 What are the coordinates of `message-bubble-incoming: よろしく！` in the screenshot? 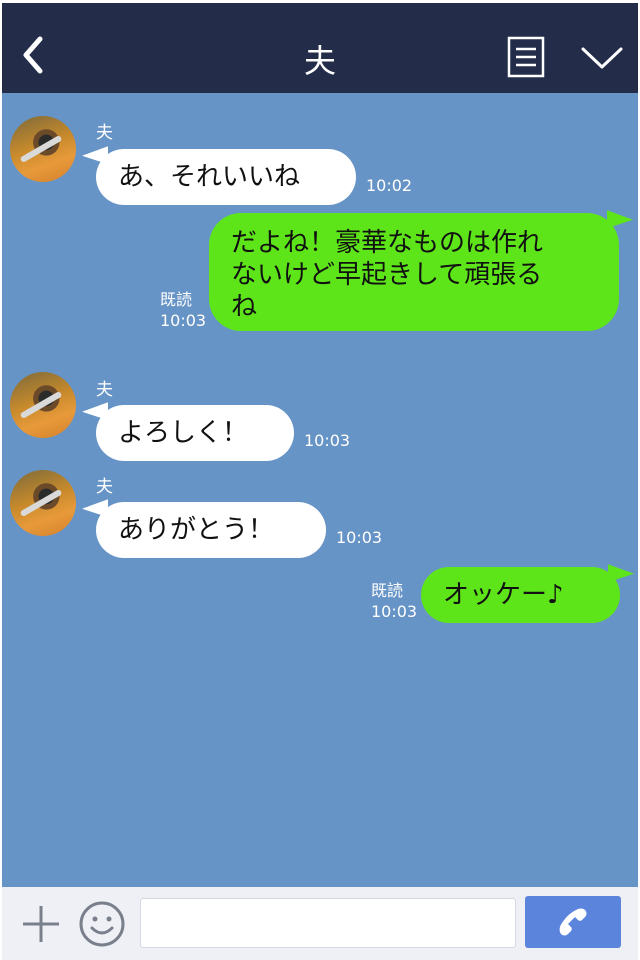 It's located at (195, 433).